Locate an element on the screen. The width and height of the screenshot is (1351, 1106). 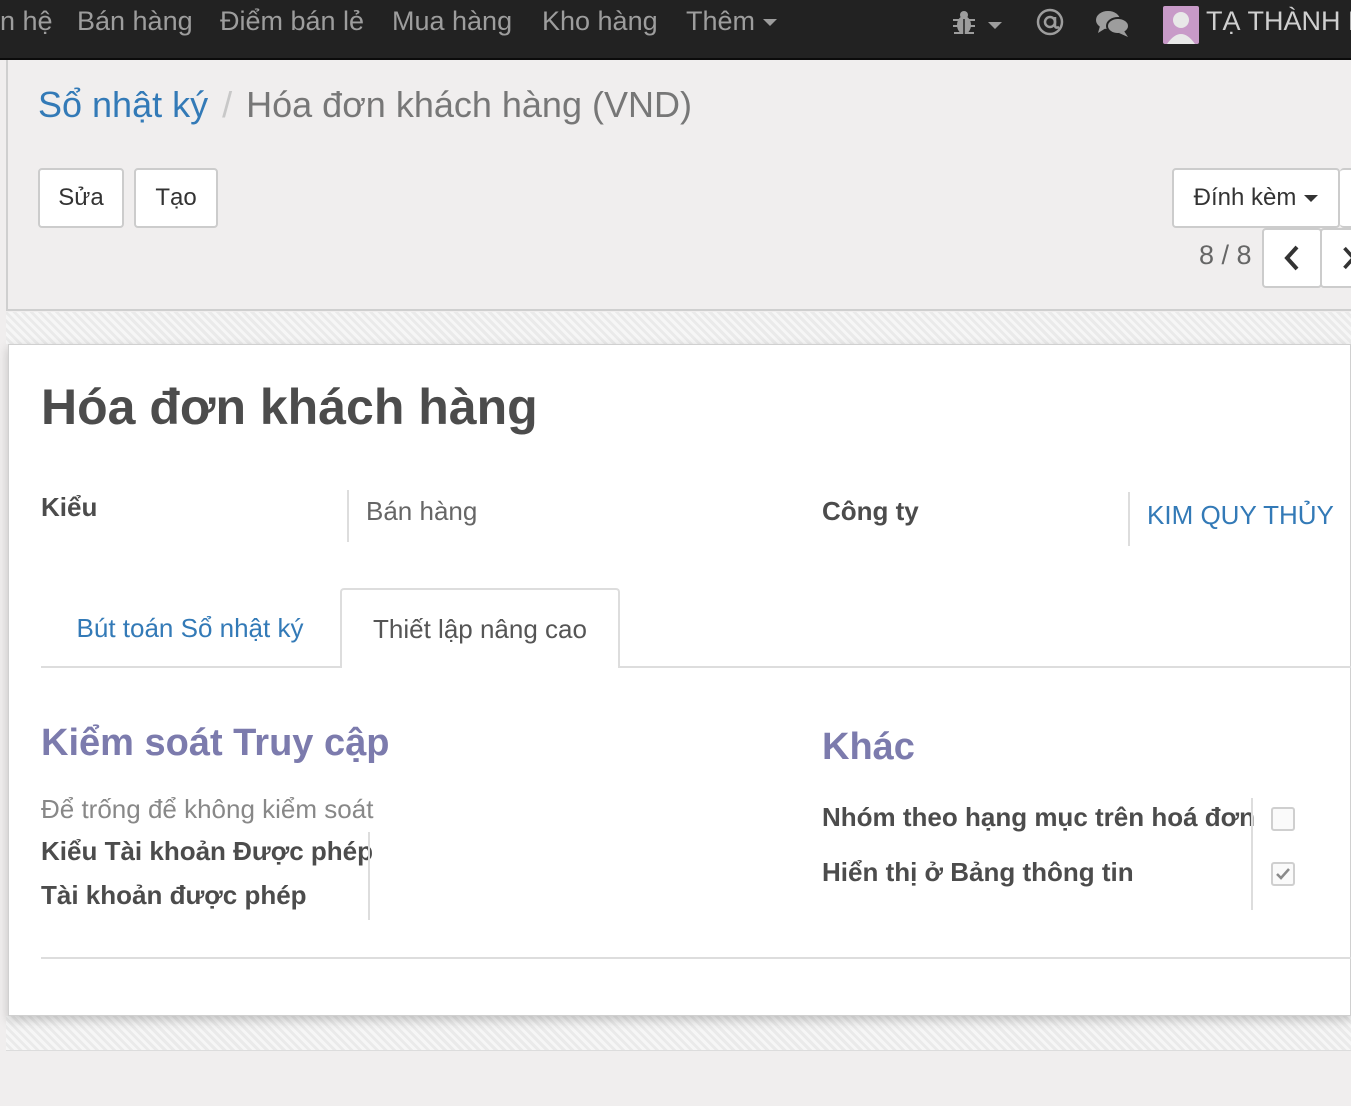
group-invoice-lines-checkbox is located at coordinates (1283, 819).